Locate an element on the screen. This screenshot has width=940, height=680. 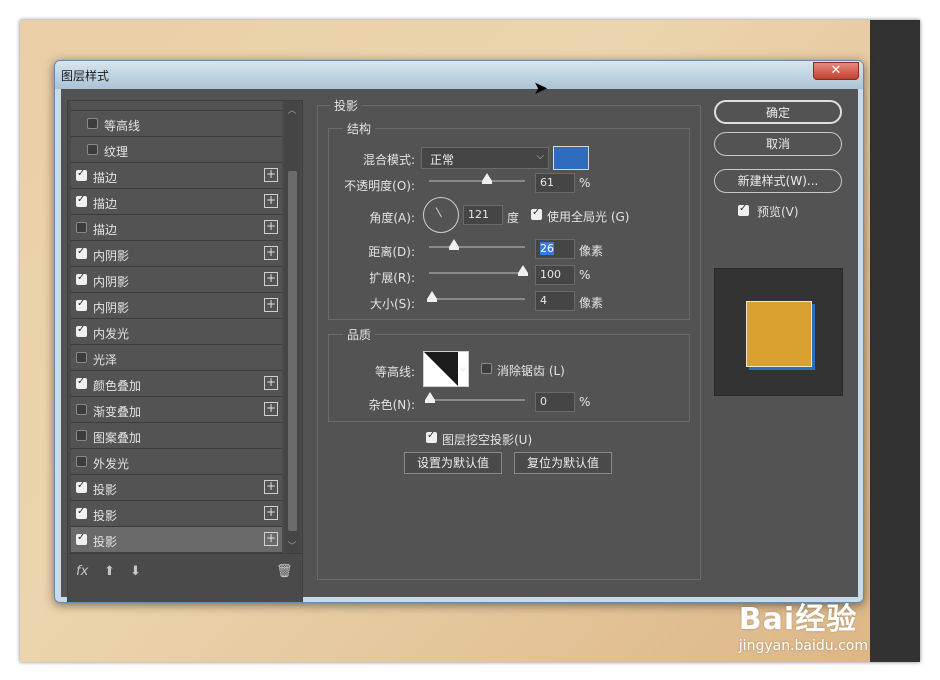
move-down-icon: ⬇ is located at coordinates (135, 571).